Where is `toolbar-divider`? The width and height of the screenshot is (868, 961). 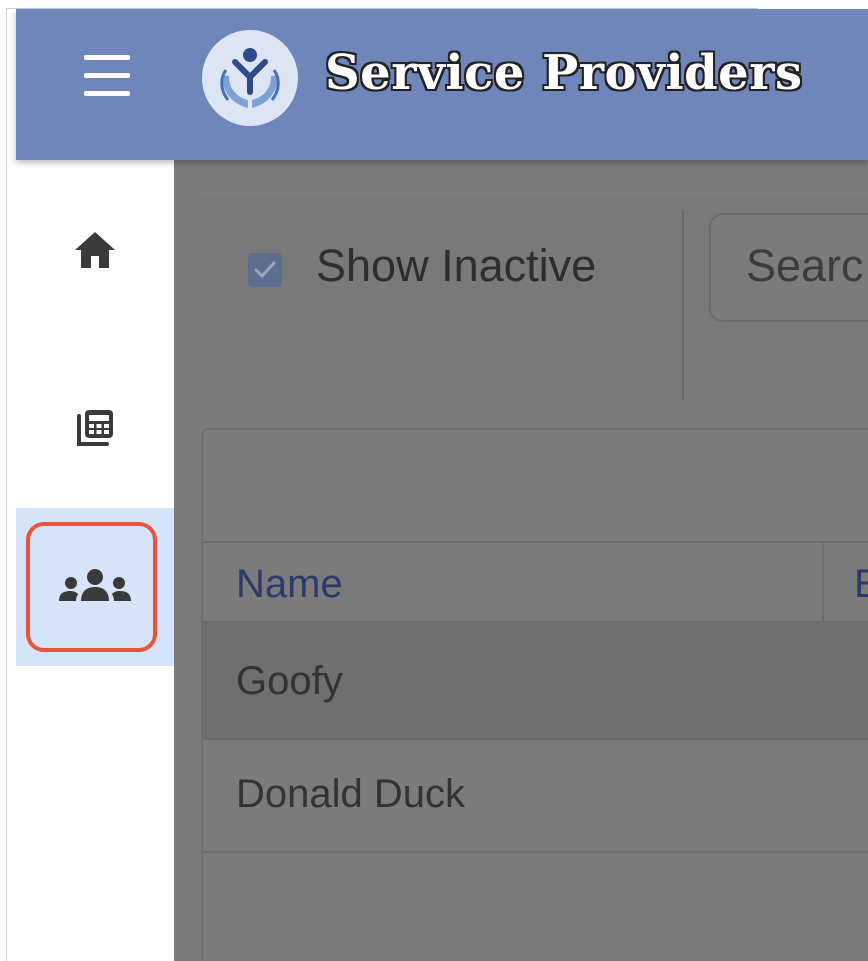 toolbar-divider is located at coordinates (683, 305).